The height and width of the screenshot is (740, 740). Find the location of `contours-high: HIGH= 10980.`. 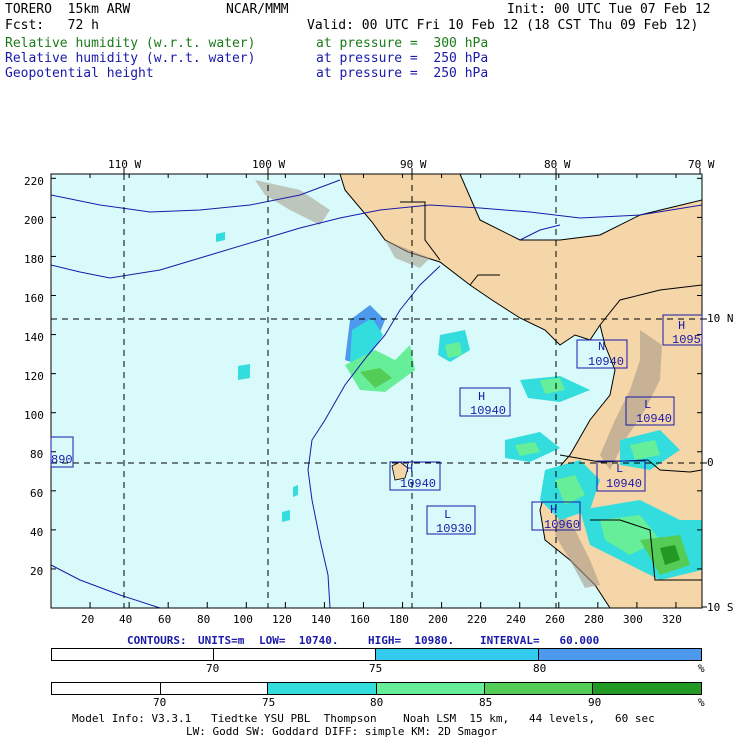

contours-high: HIGH= 10980. is located at coordinates (411, 640).